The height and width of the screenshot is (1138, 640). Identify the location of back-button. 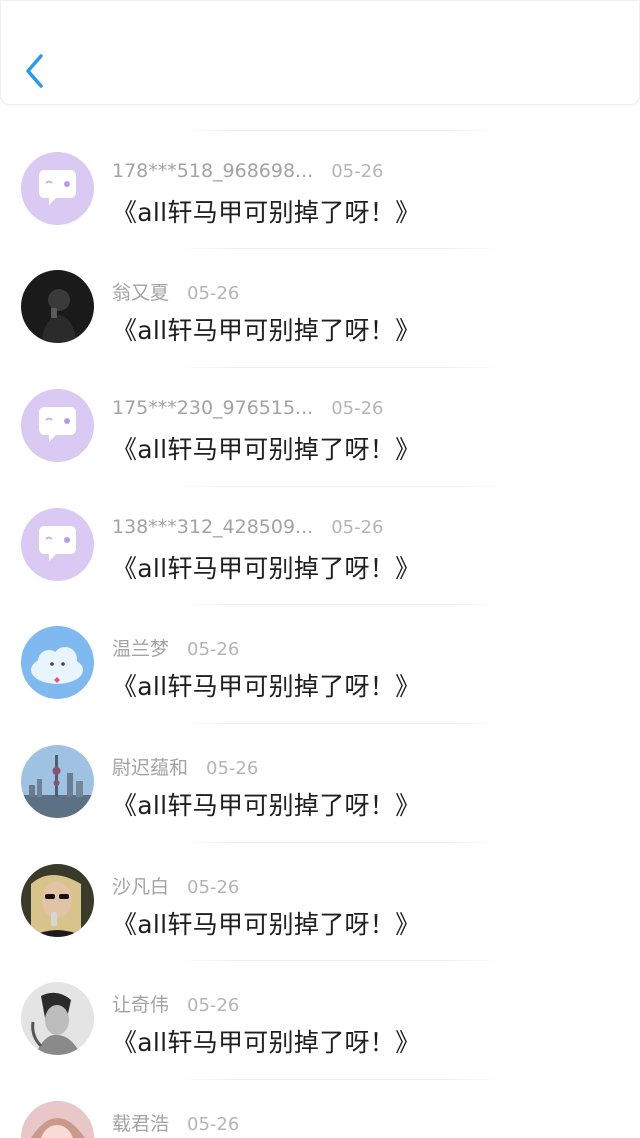
(37, 71).